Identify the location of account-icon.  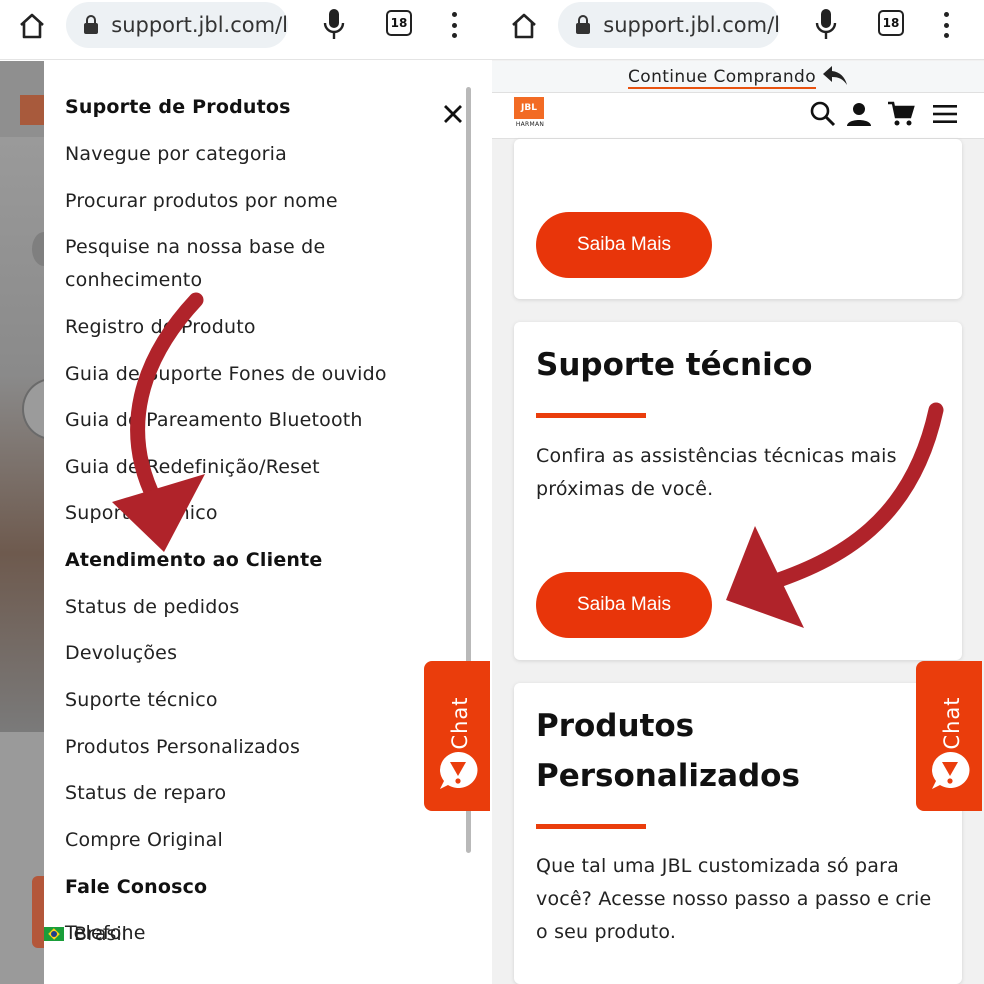
(859, 114).